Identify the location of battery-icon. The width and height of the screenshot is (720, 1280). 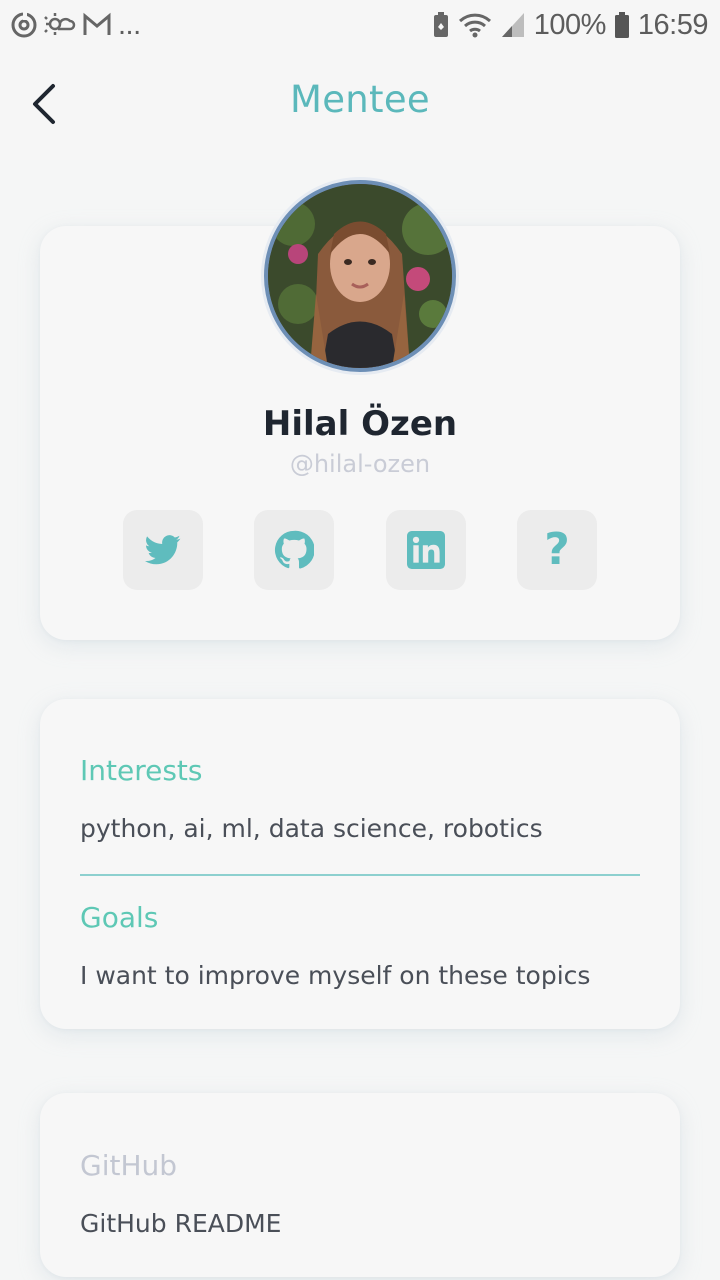
(622, 25).